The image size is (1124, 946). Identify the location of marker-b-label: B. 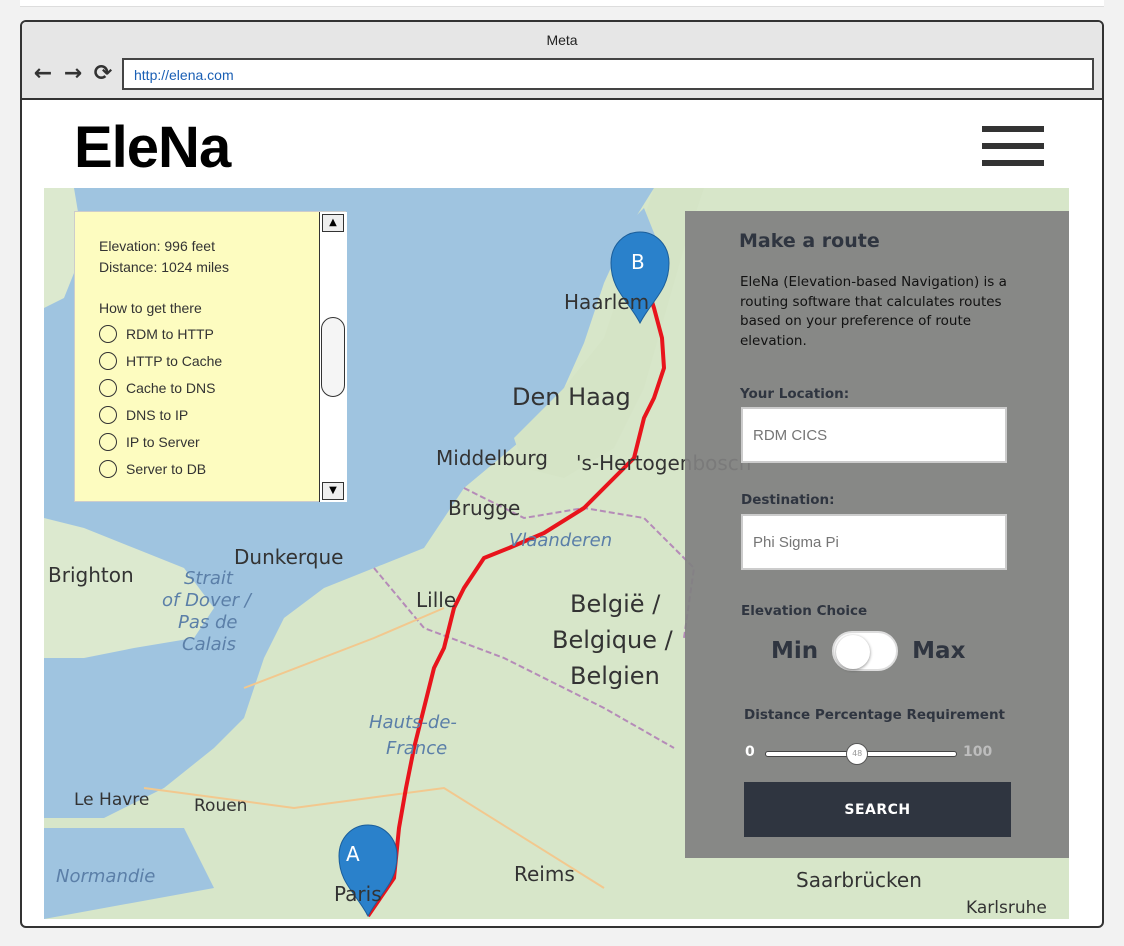
(638, 262).